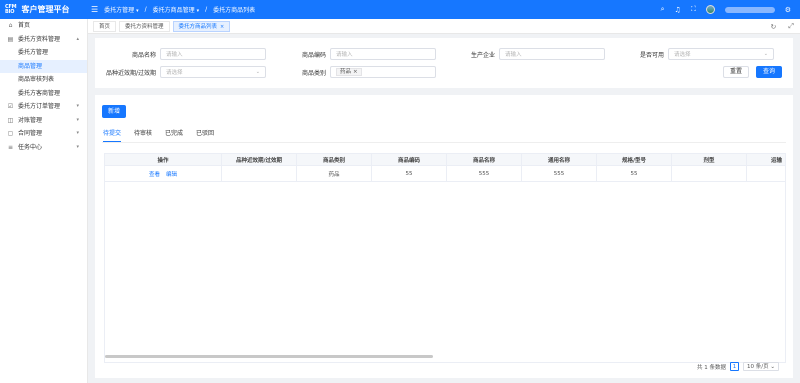 This screenshot has height=383, width=800. I want to click on sidebar-item-home: ⌂ 首页, so click(43, 26).